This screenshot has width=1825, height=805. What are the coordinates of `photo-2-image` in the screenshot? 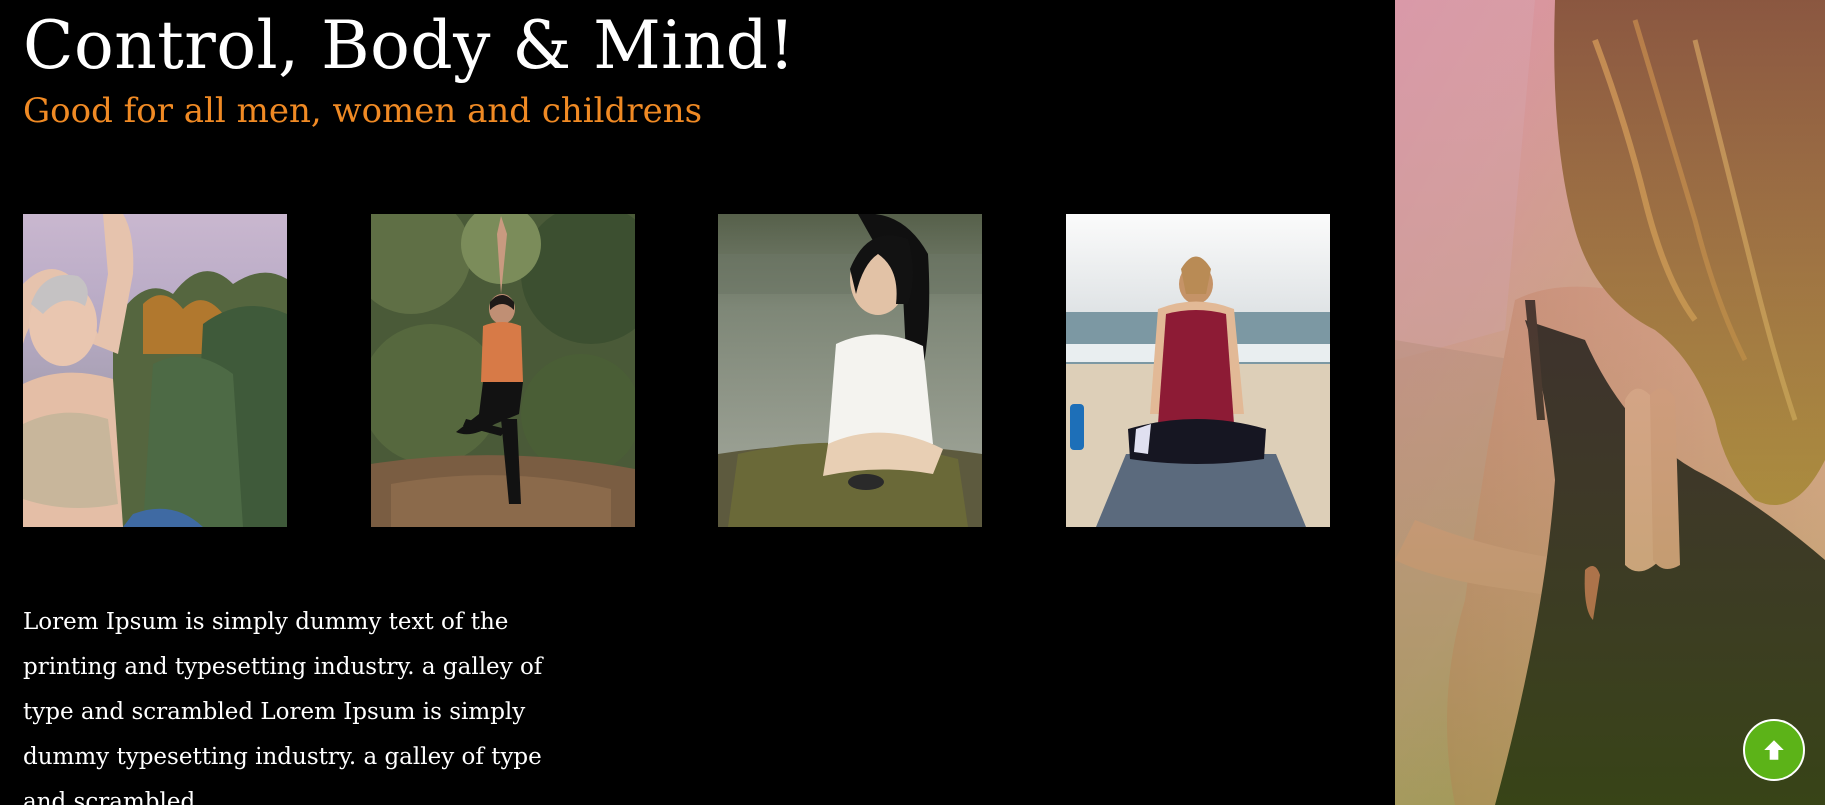 It's located at (503, 370).